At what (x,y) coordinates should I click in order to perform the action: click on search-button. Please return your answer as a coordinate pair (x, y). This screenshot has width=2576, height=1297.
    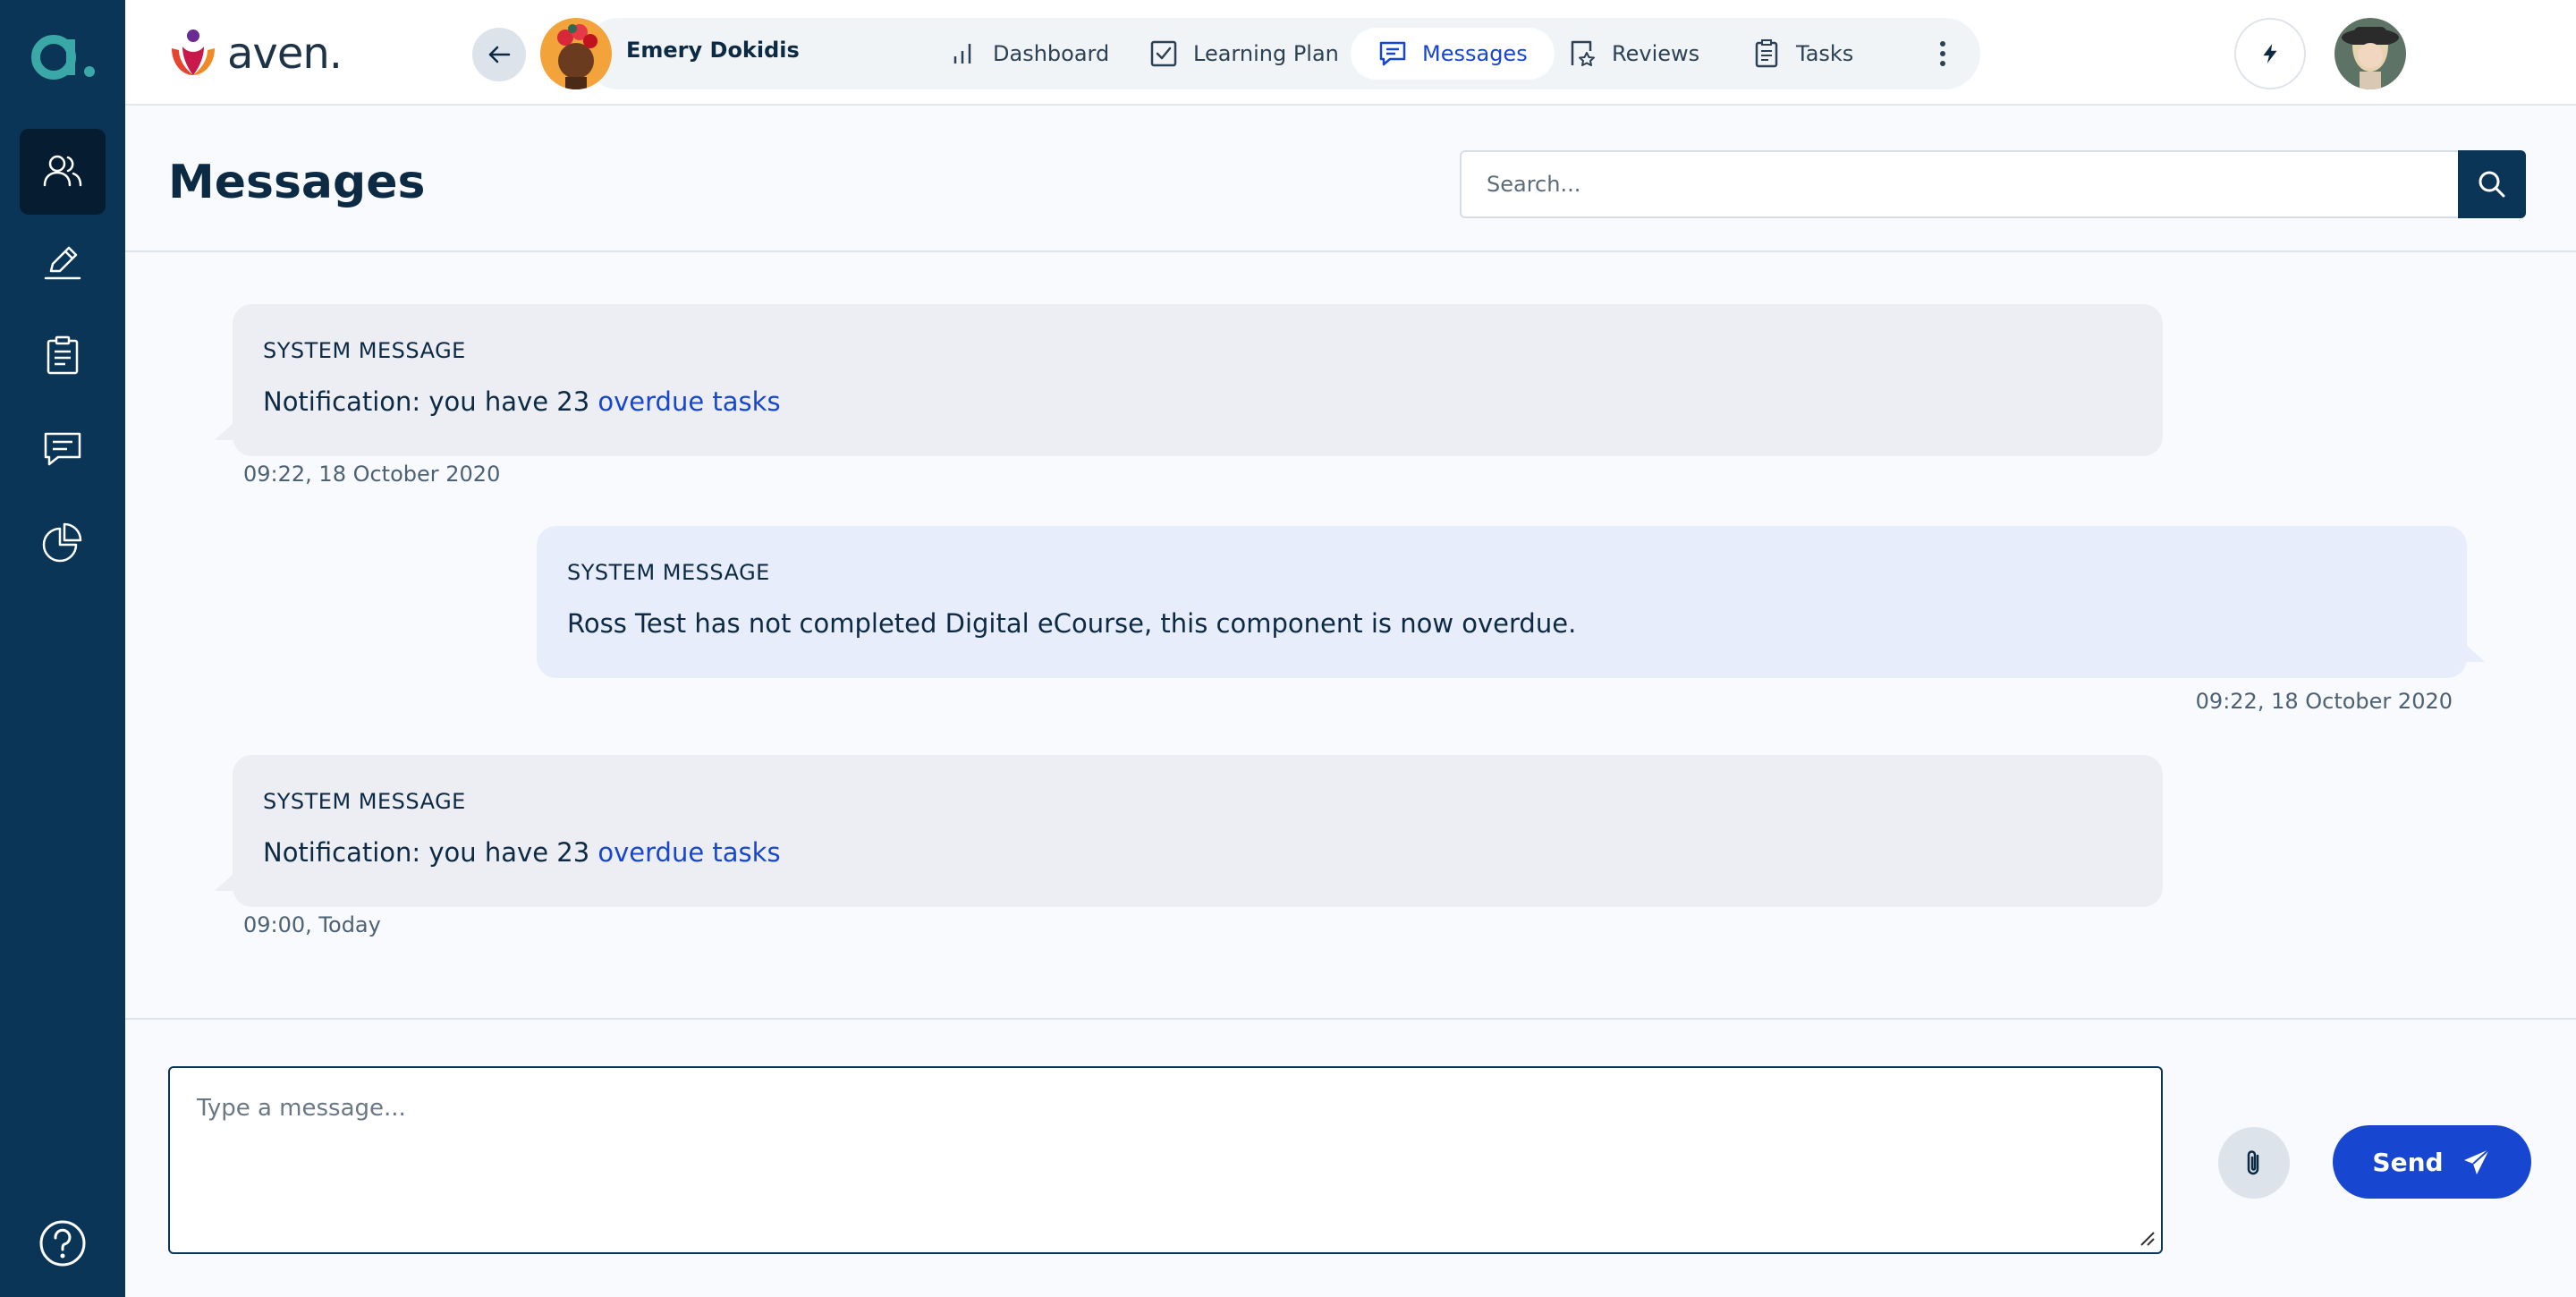
    Looking at the image, I should click on (2492, 184).